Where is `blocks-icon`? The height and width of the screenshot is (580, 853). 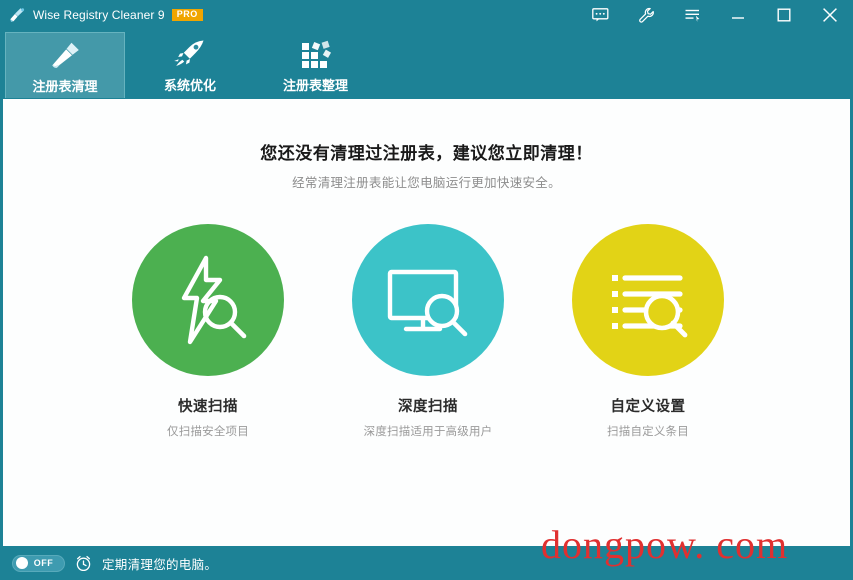
blocks-icon is located at coordinates (316, 54).